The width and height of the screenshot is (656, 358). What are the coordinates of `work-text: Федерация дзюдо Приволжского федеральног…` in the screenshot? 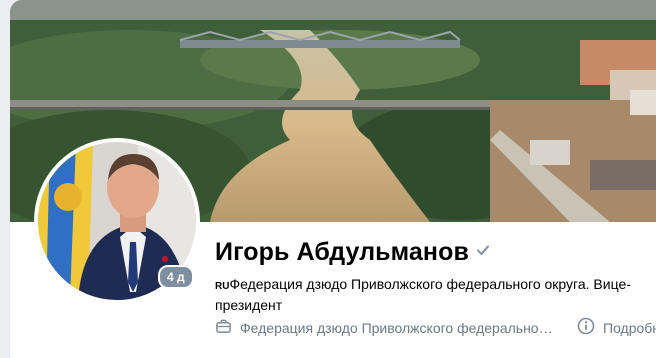 It's located at (397, 327).